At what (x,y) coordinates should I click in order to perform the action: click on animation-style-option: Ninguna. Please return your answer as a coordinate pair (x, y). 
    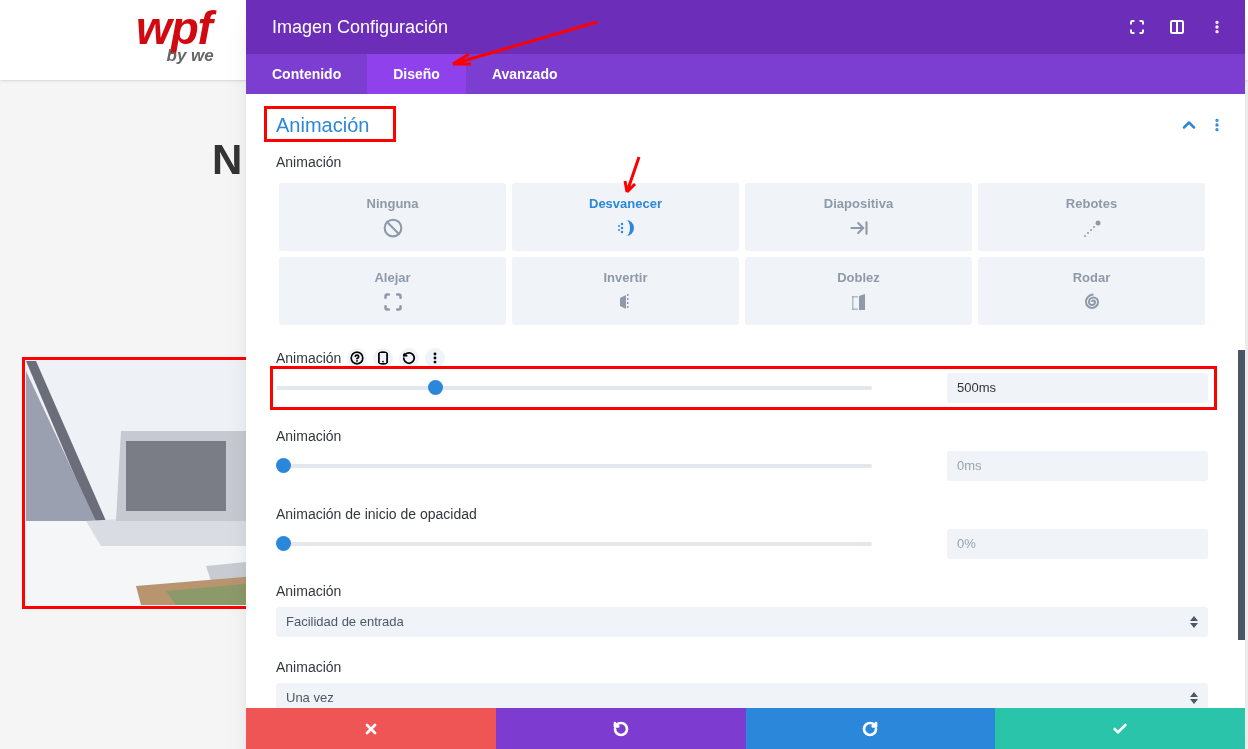
    Looking at the image, I should click on (392, 217).